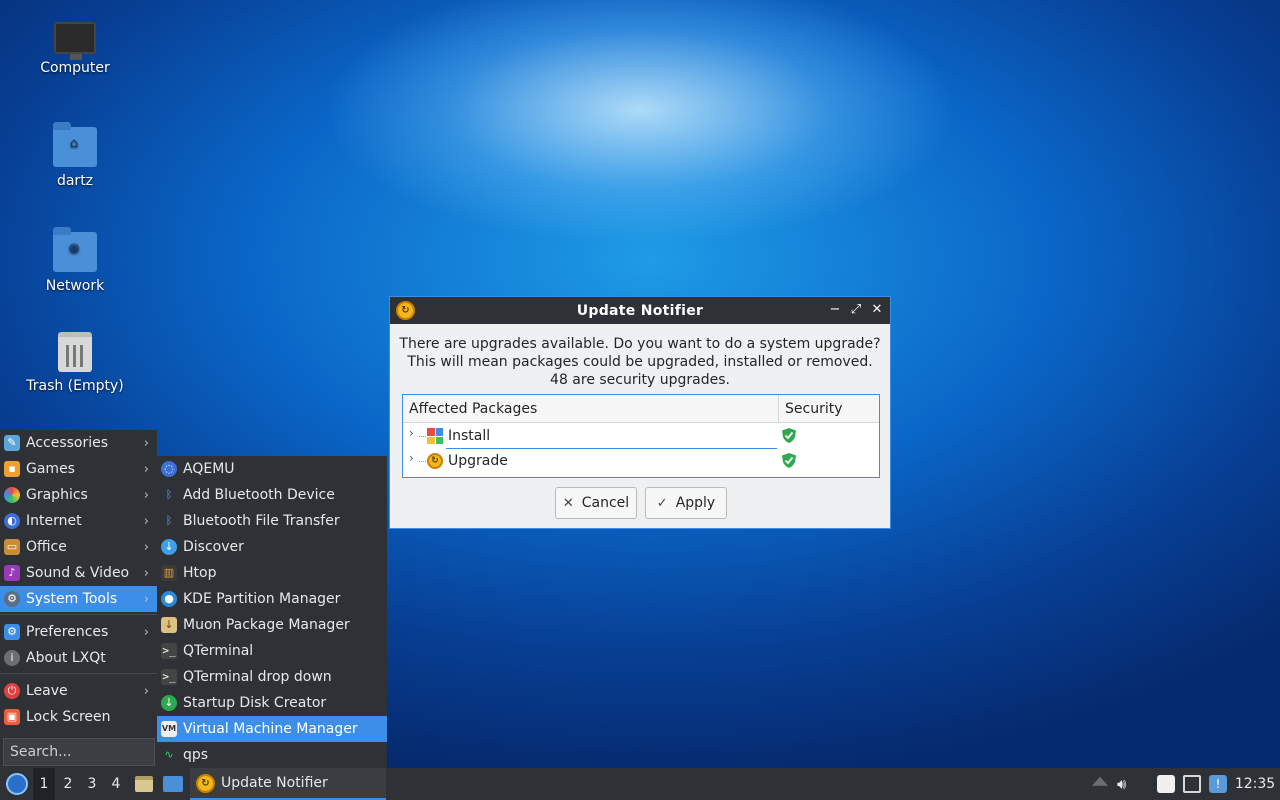 This screenshot has width=1280, height=800. I want to click on desktop-icon, so click(173, 784).